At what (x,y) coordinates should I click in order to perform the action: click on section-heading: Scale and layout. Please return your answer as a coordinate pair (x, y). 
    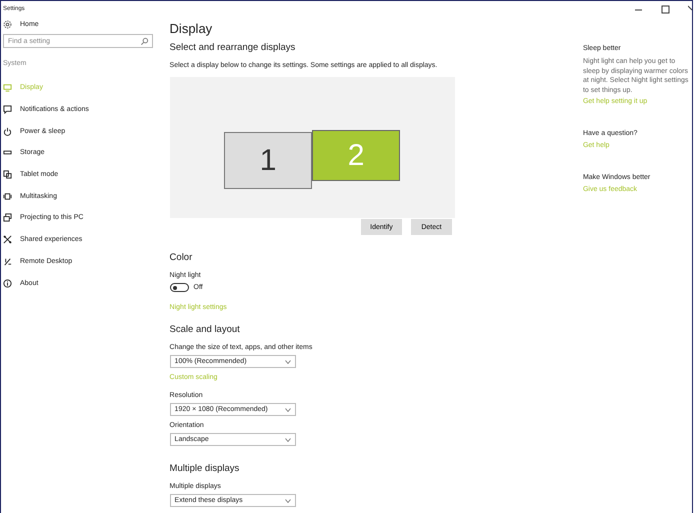
    Looking at the image, I should click on (205, 329).